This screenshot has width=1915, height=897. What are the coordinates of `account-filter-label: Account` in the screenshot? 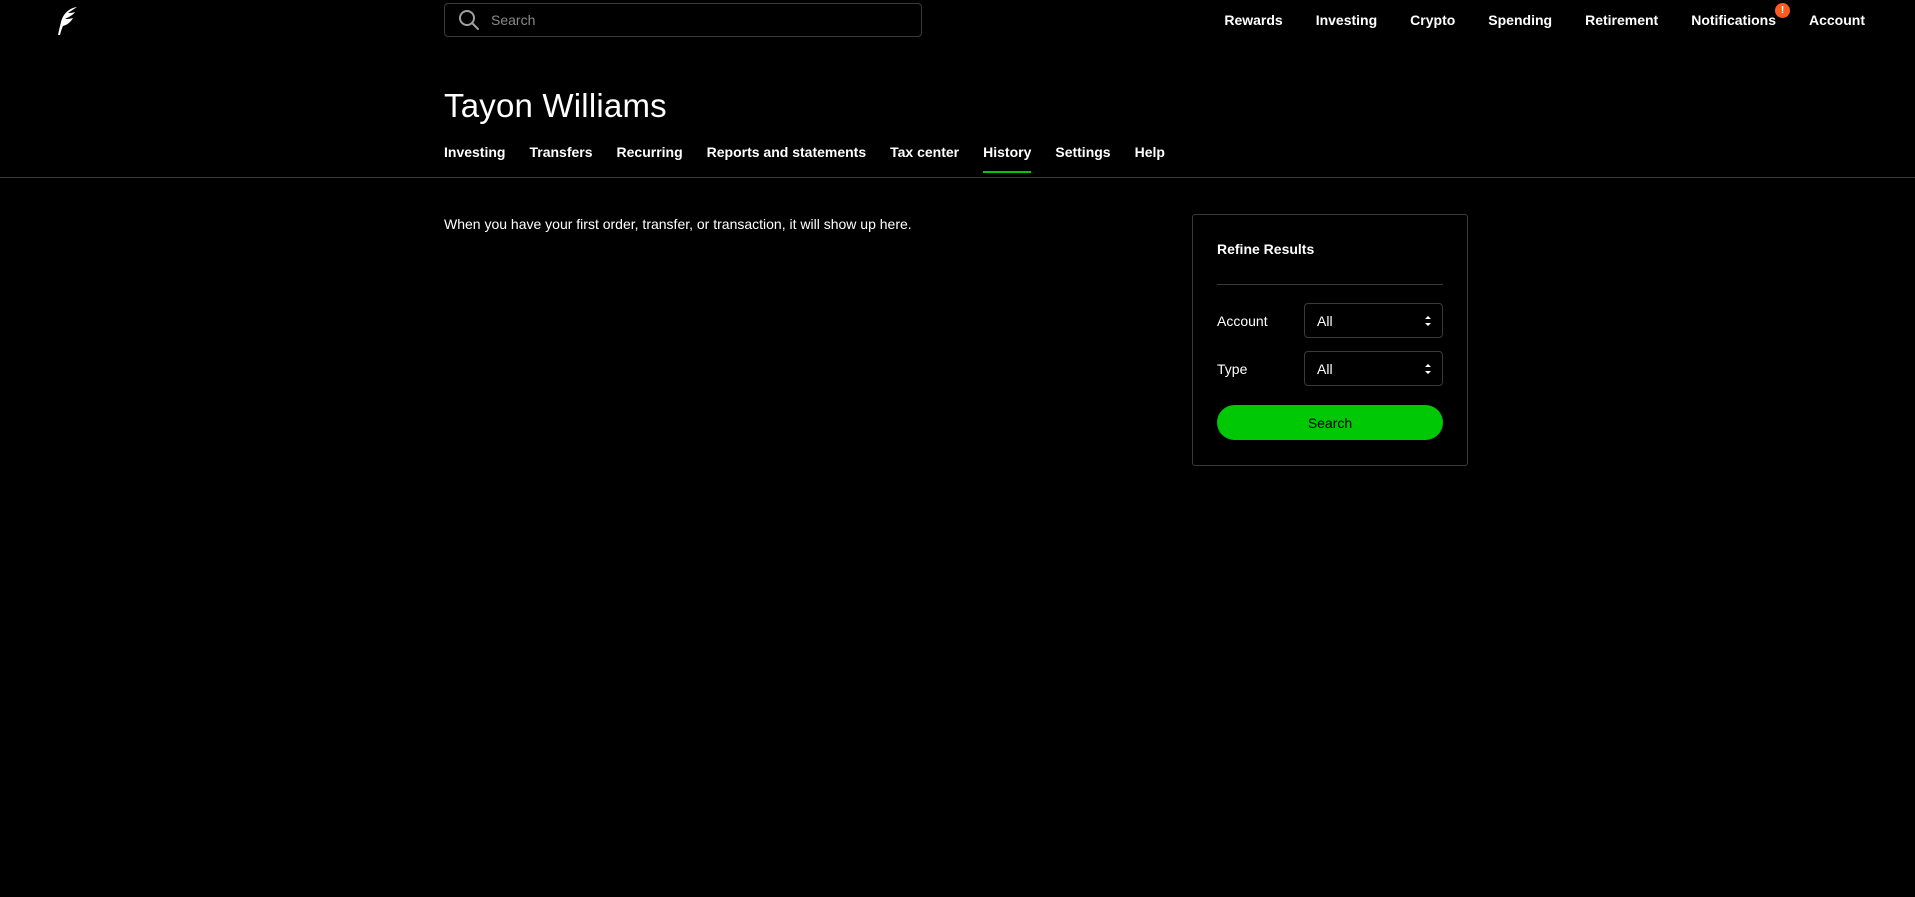 It's located at (1242, 321).